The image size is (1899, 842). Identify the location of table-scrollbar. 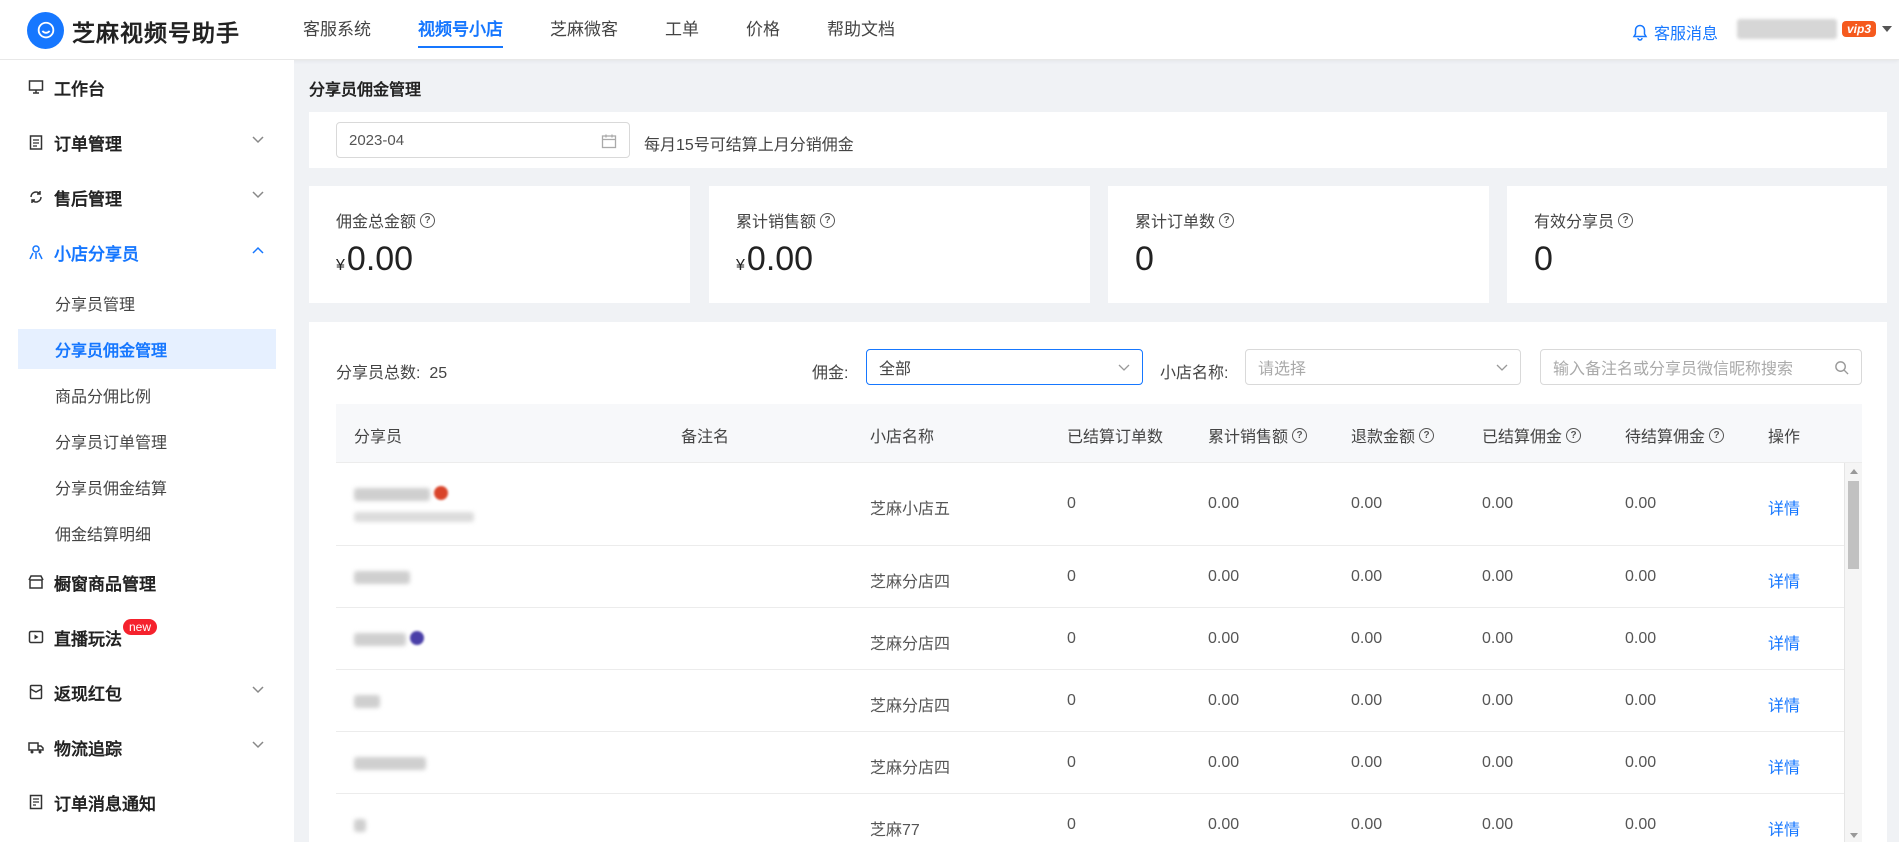
(1853, 652).